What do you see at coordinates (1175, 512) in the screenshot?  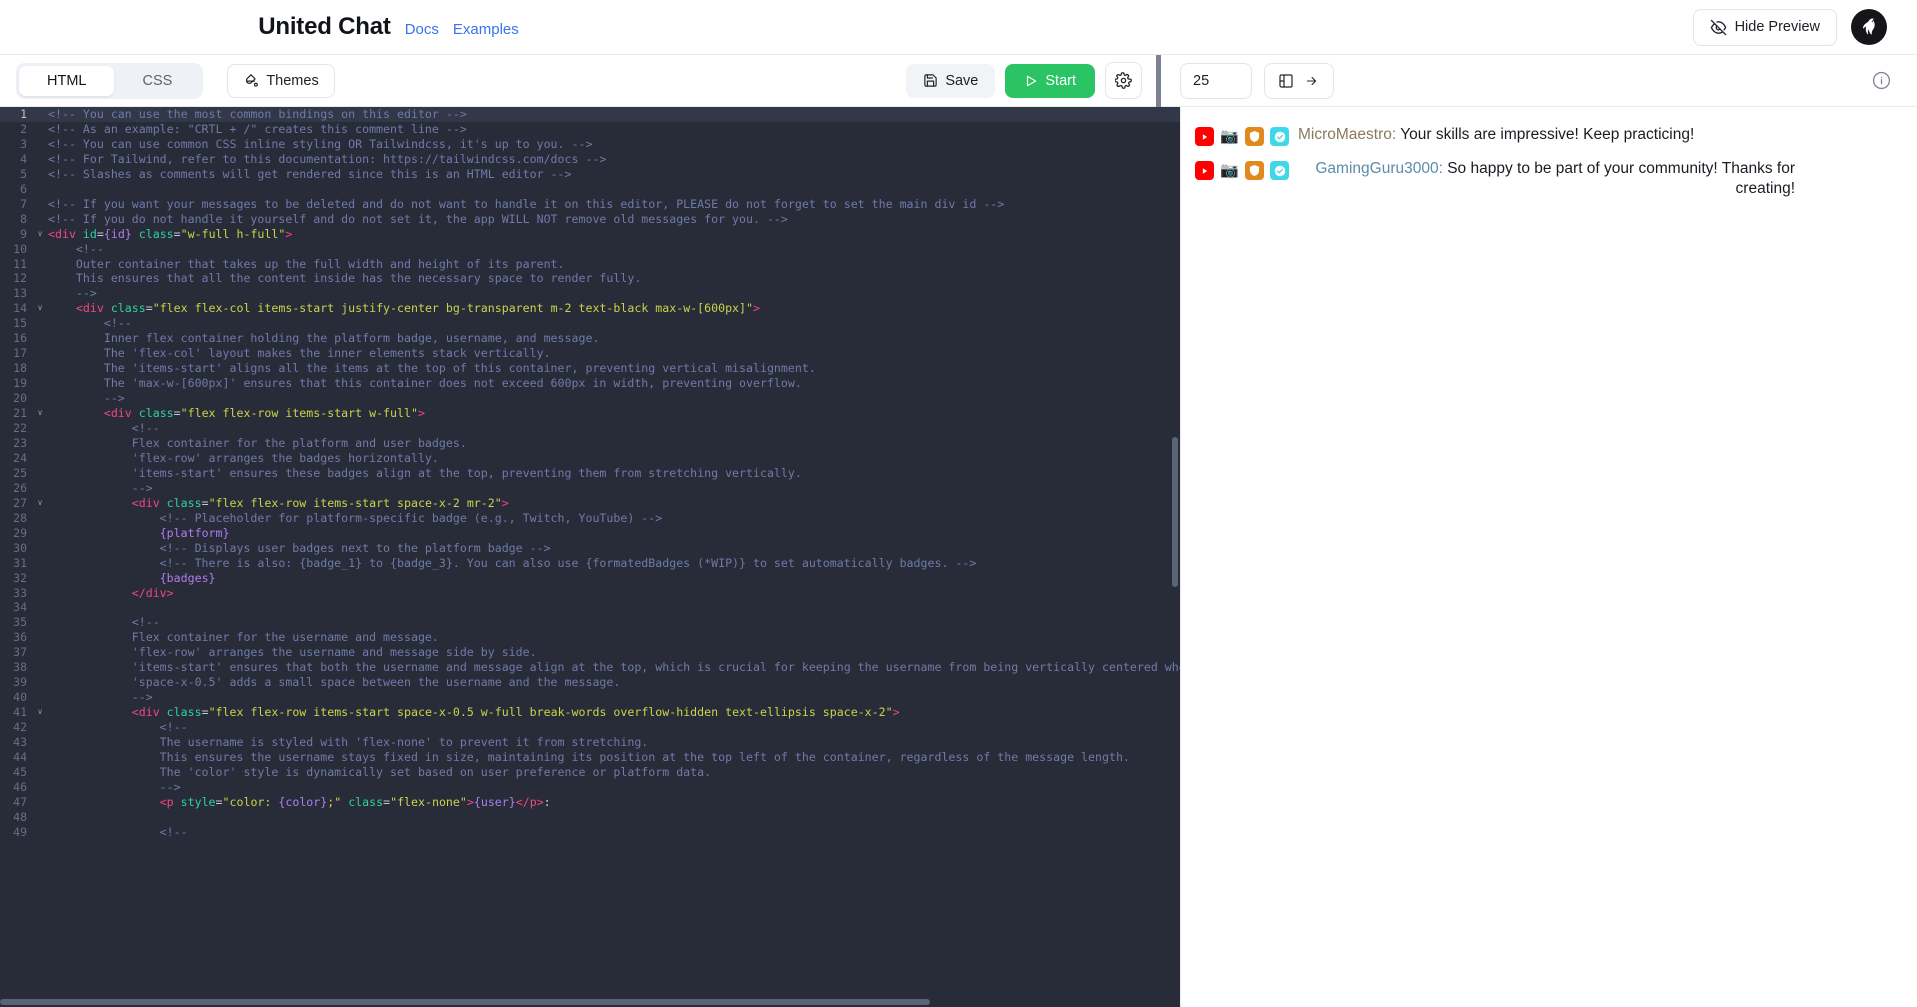 I see `editor-vertical-scrollbar-thumb` at bounding box center [1175, 512].